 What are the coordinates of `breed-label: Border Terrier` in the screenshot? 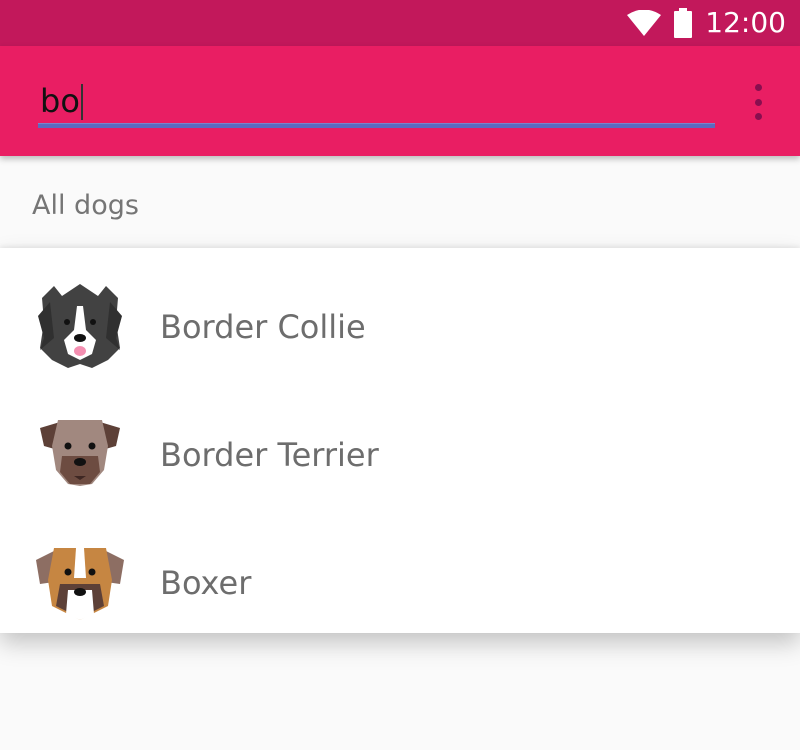 It's located at (269, 455).